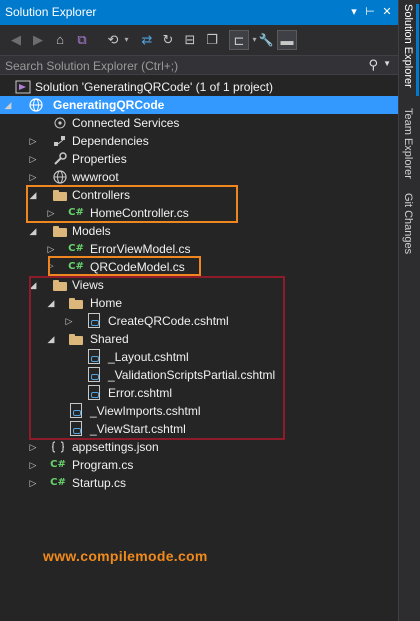 The width and height of the screenshot is (420, 621). I want to click on highlight-box-qrcode-model, so click(124, 266).